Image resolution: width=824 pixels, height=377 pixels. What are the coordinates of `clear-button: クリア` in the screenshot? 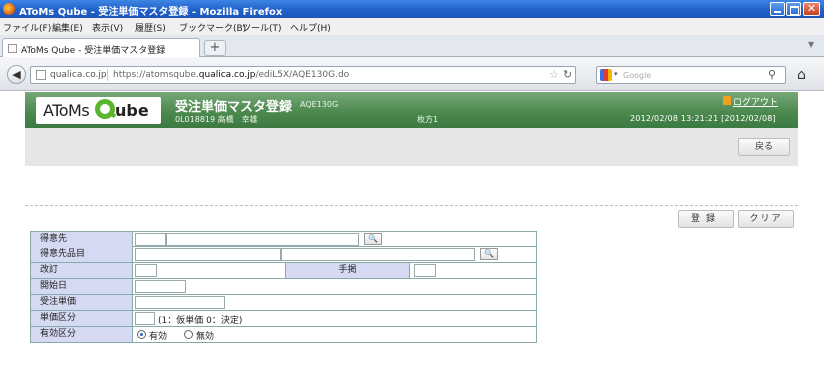 It's located at (766, 219).